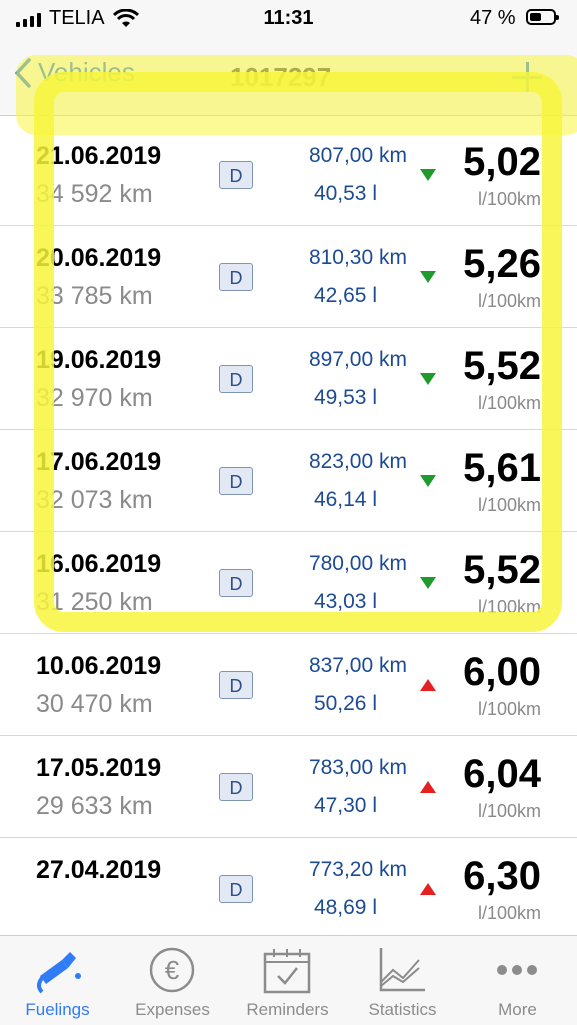 This screenshot has width=577, height=1025. I want to click on trip-distance: 837,00 km, so click(357, 665).